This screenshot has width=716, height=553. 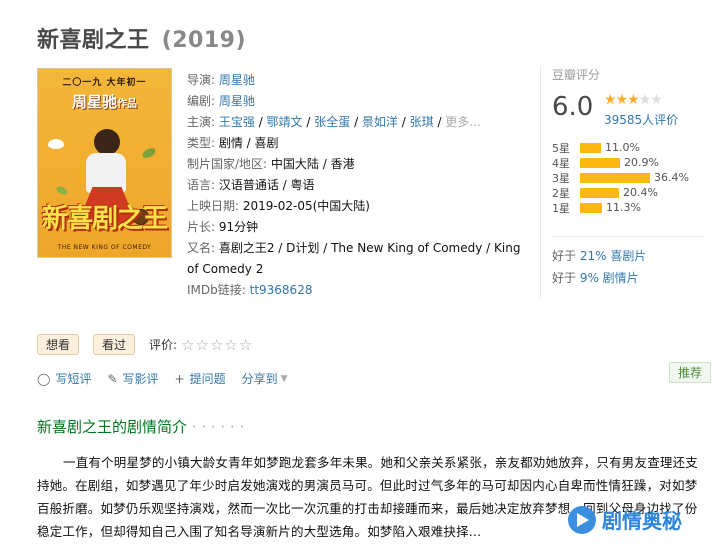 I want to click on rating-bar-row: 5星 11.0%, so click(x=620, y=147).